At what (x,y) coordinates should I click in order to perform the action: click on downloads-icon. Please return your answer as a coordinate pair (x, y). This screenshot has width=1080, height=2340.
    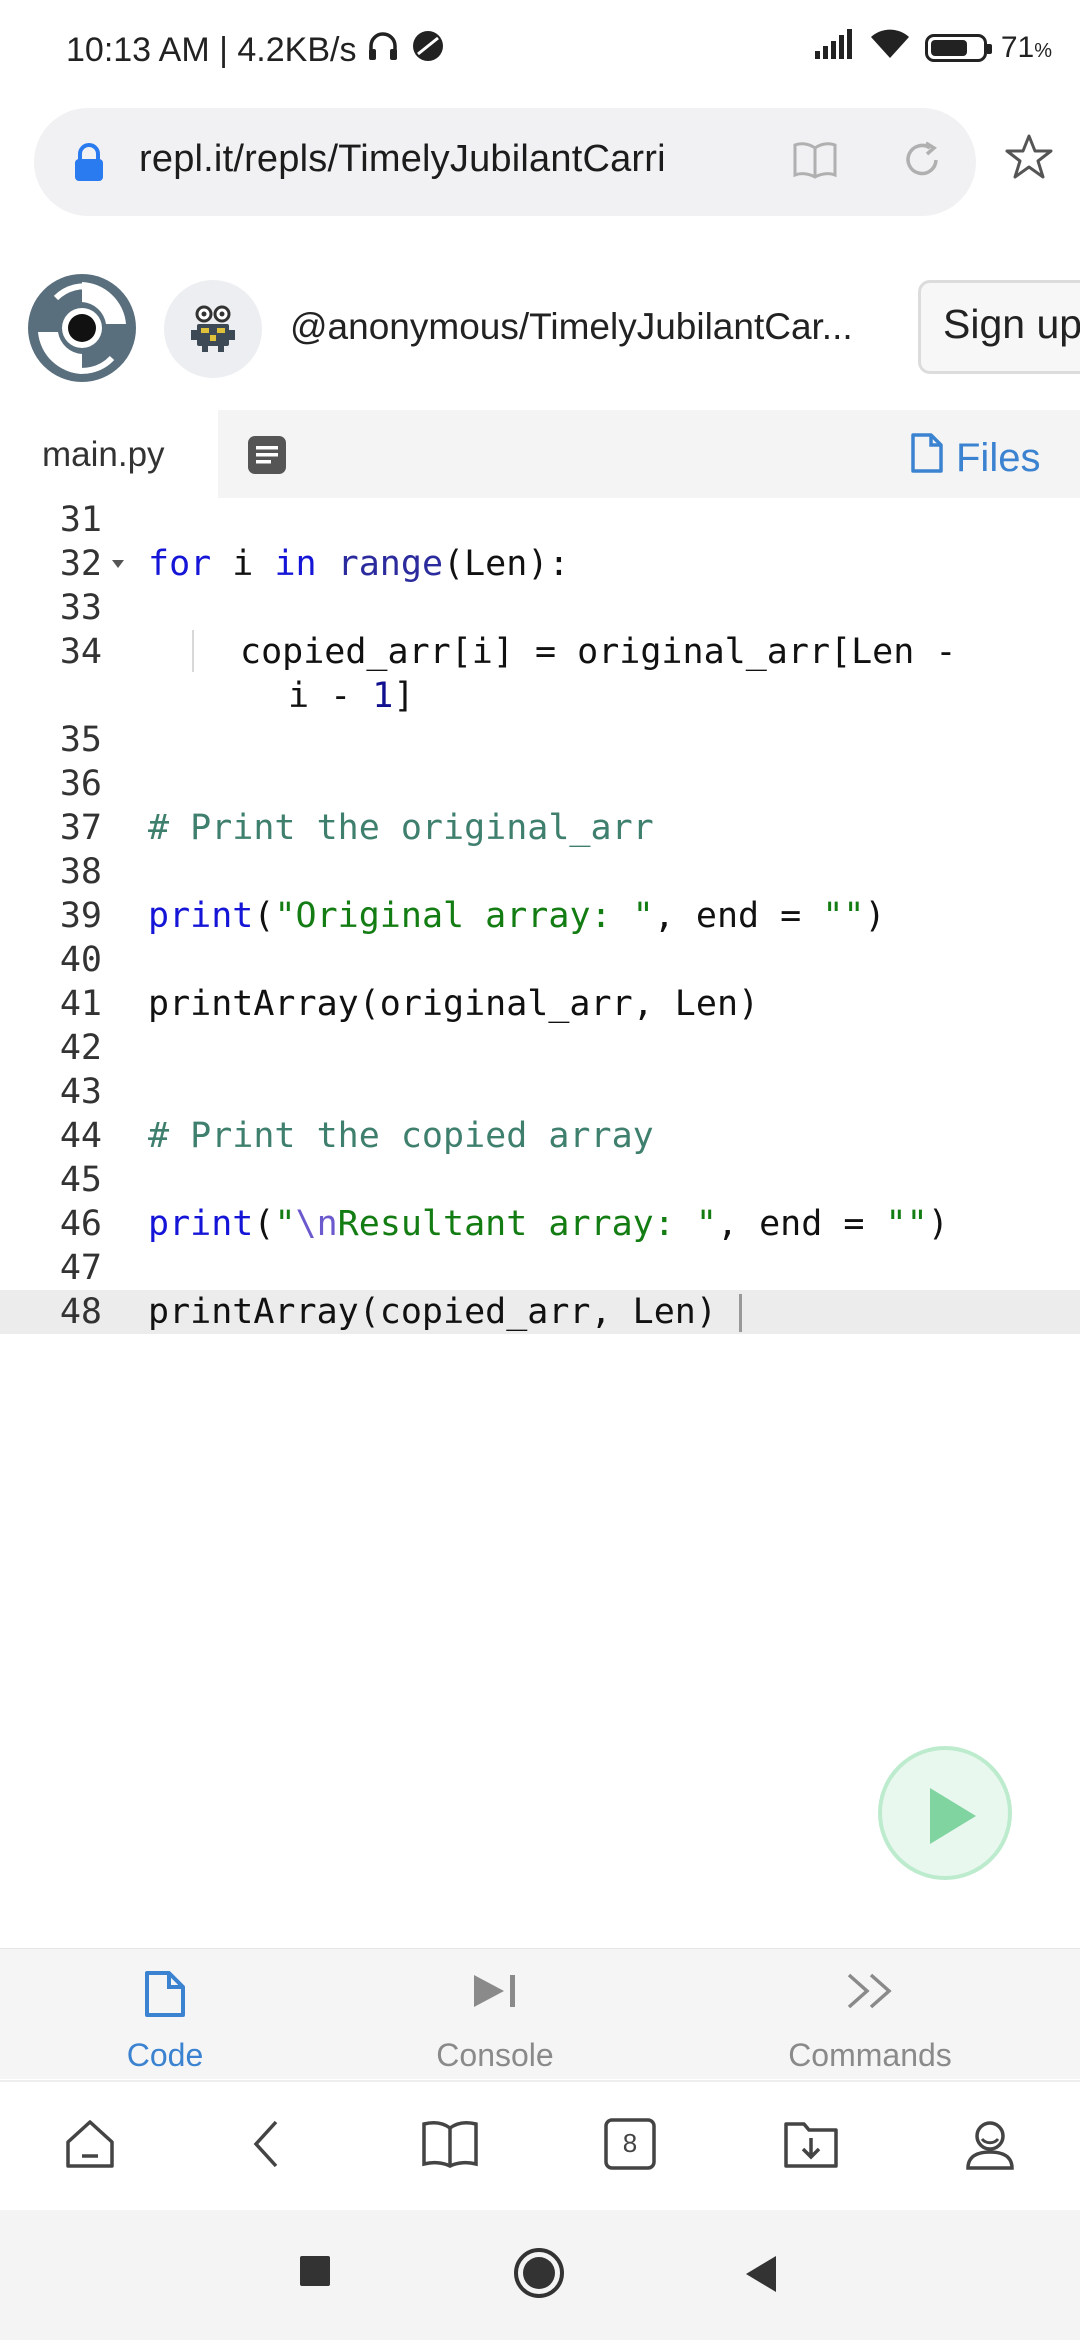
    Looking at the image, I should click on (811, 2146).